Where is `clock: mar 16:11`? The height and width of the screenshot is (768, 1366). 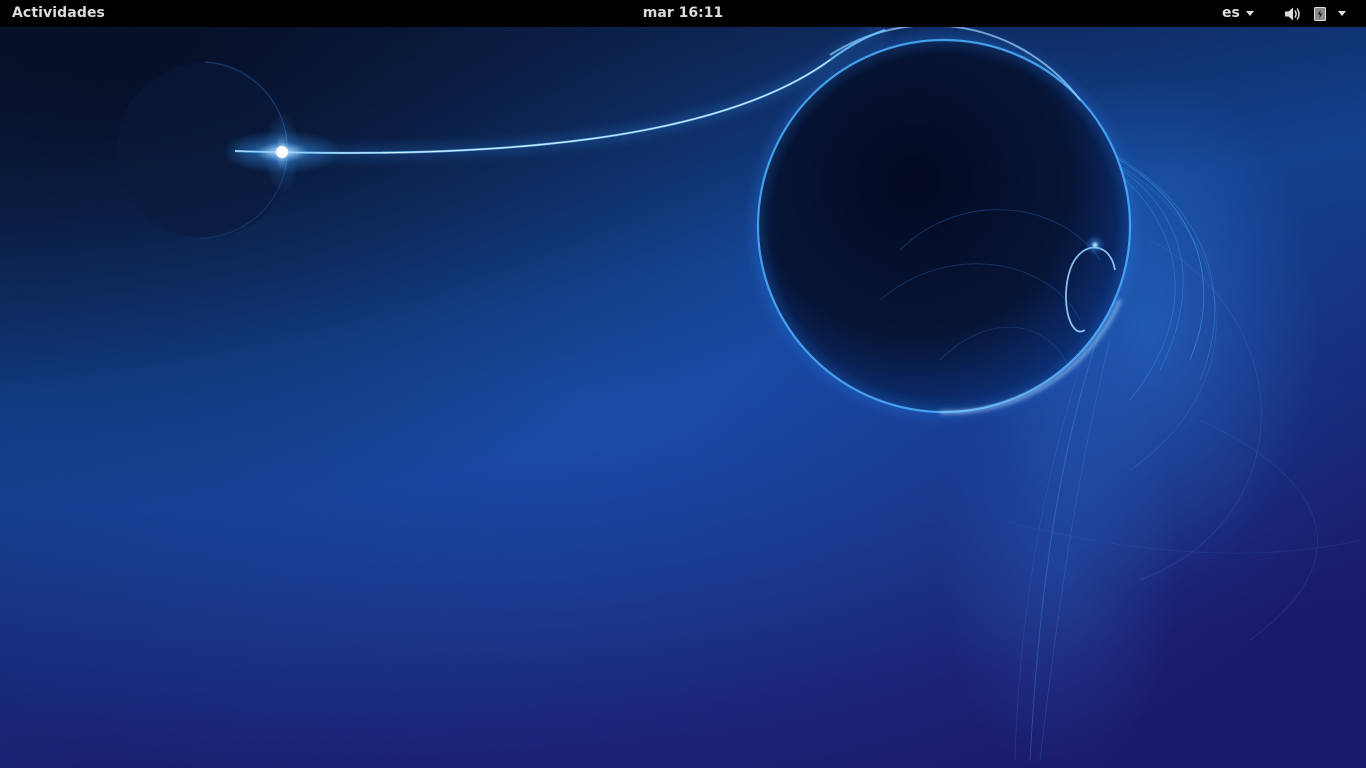
clock: mar 16:11 is located at coordinates (683, 13).